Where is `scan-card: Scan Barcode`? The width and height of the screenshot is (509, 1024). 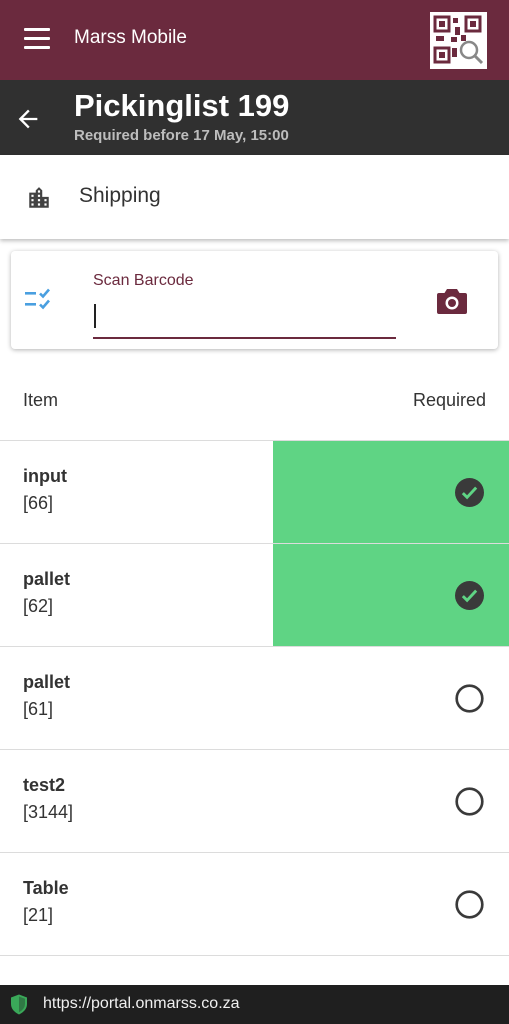 scan-card: Scan Barcode is located at coordinates (254, 300).